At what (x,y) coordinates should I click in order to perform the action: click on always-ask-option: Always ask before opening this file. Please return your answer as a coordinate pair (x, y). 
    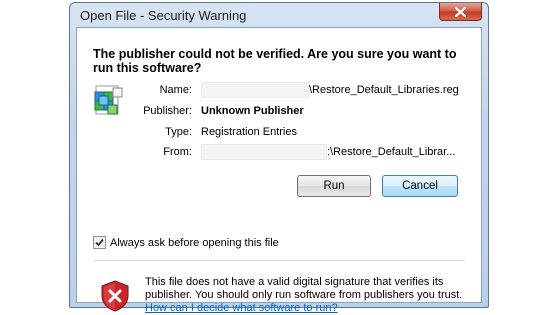
    Looking at the image, I should click on (186, 242).